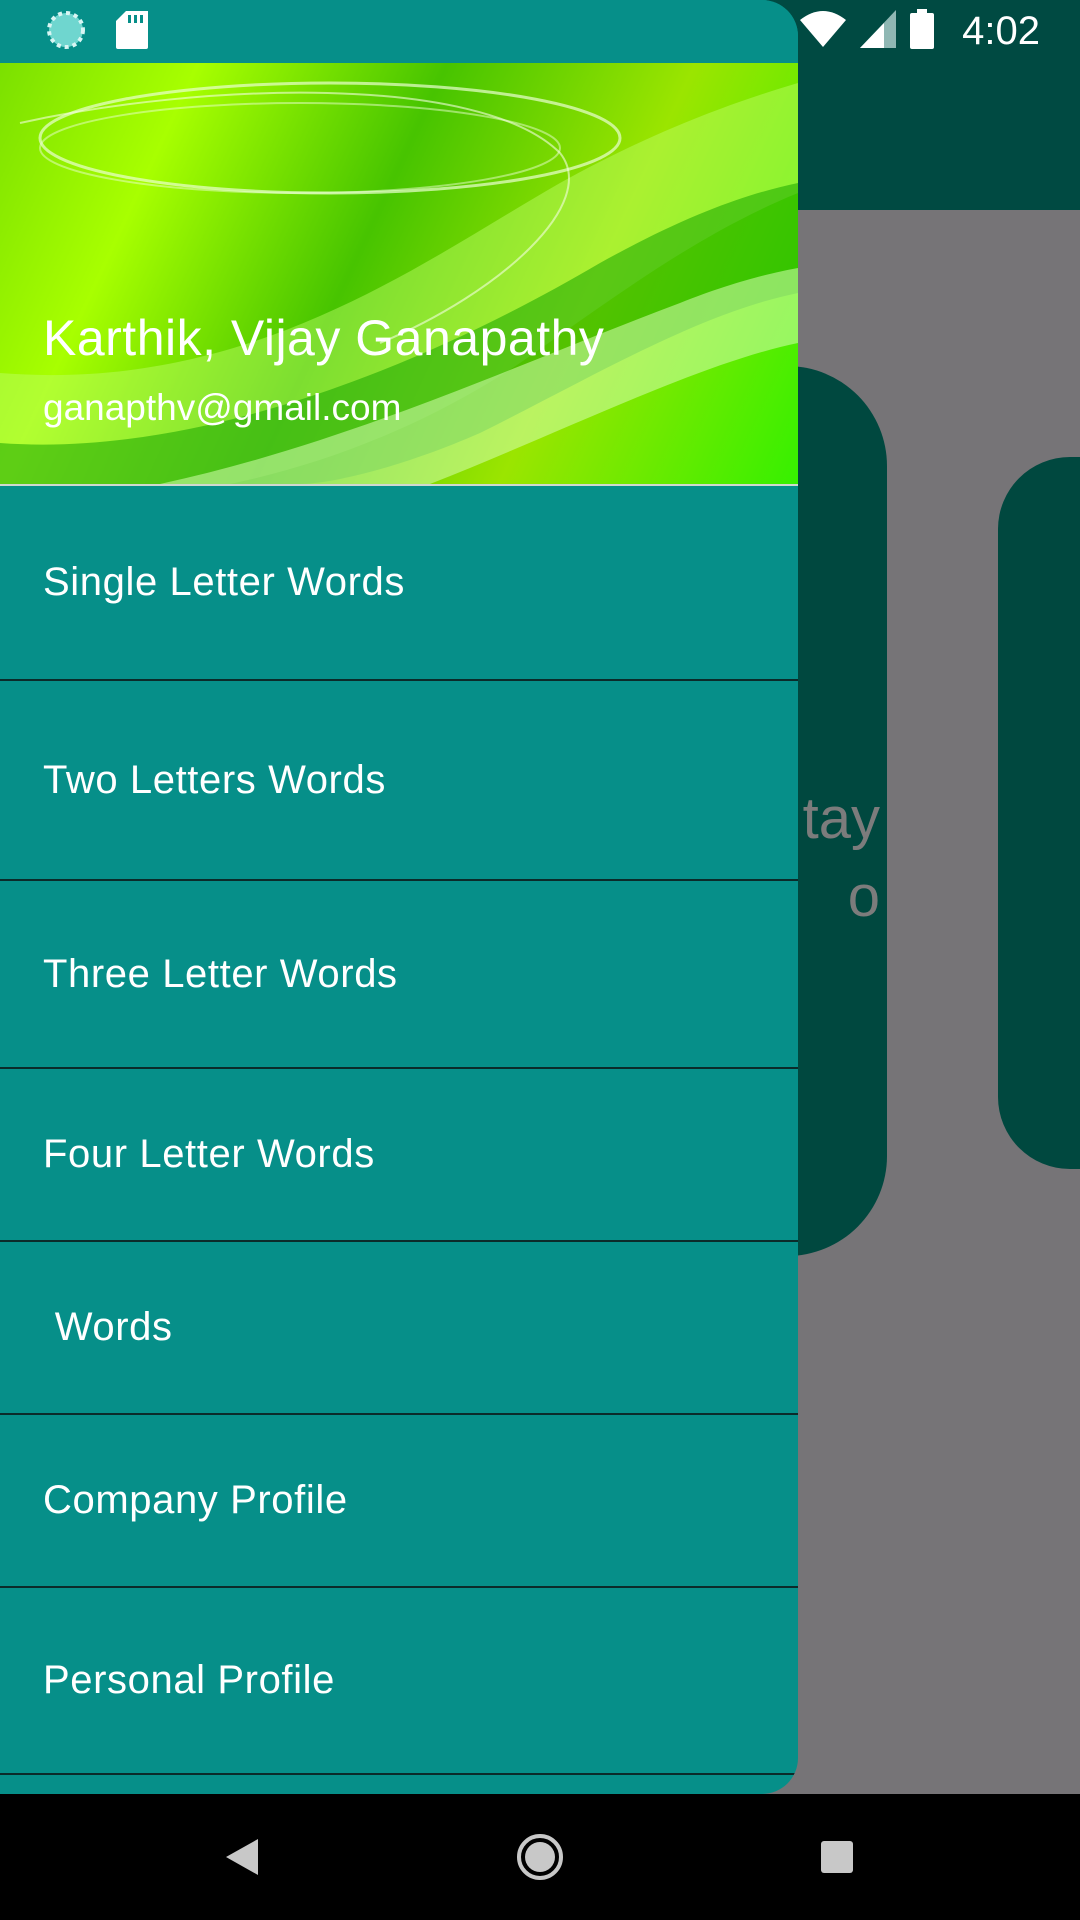  I want to click on menu-item-label: Three Letter Words, so click(220, 973).